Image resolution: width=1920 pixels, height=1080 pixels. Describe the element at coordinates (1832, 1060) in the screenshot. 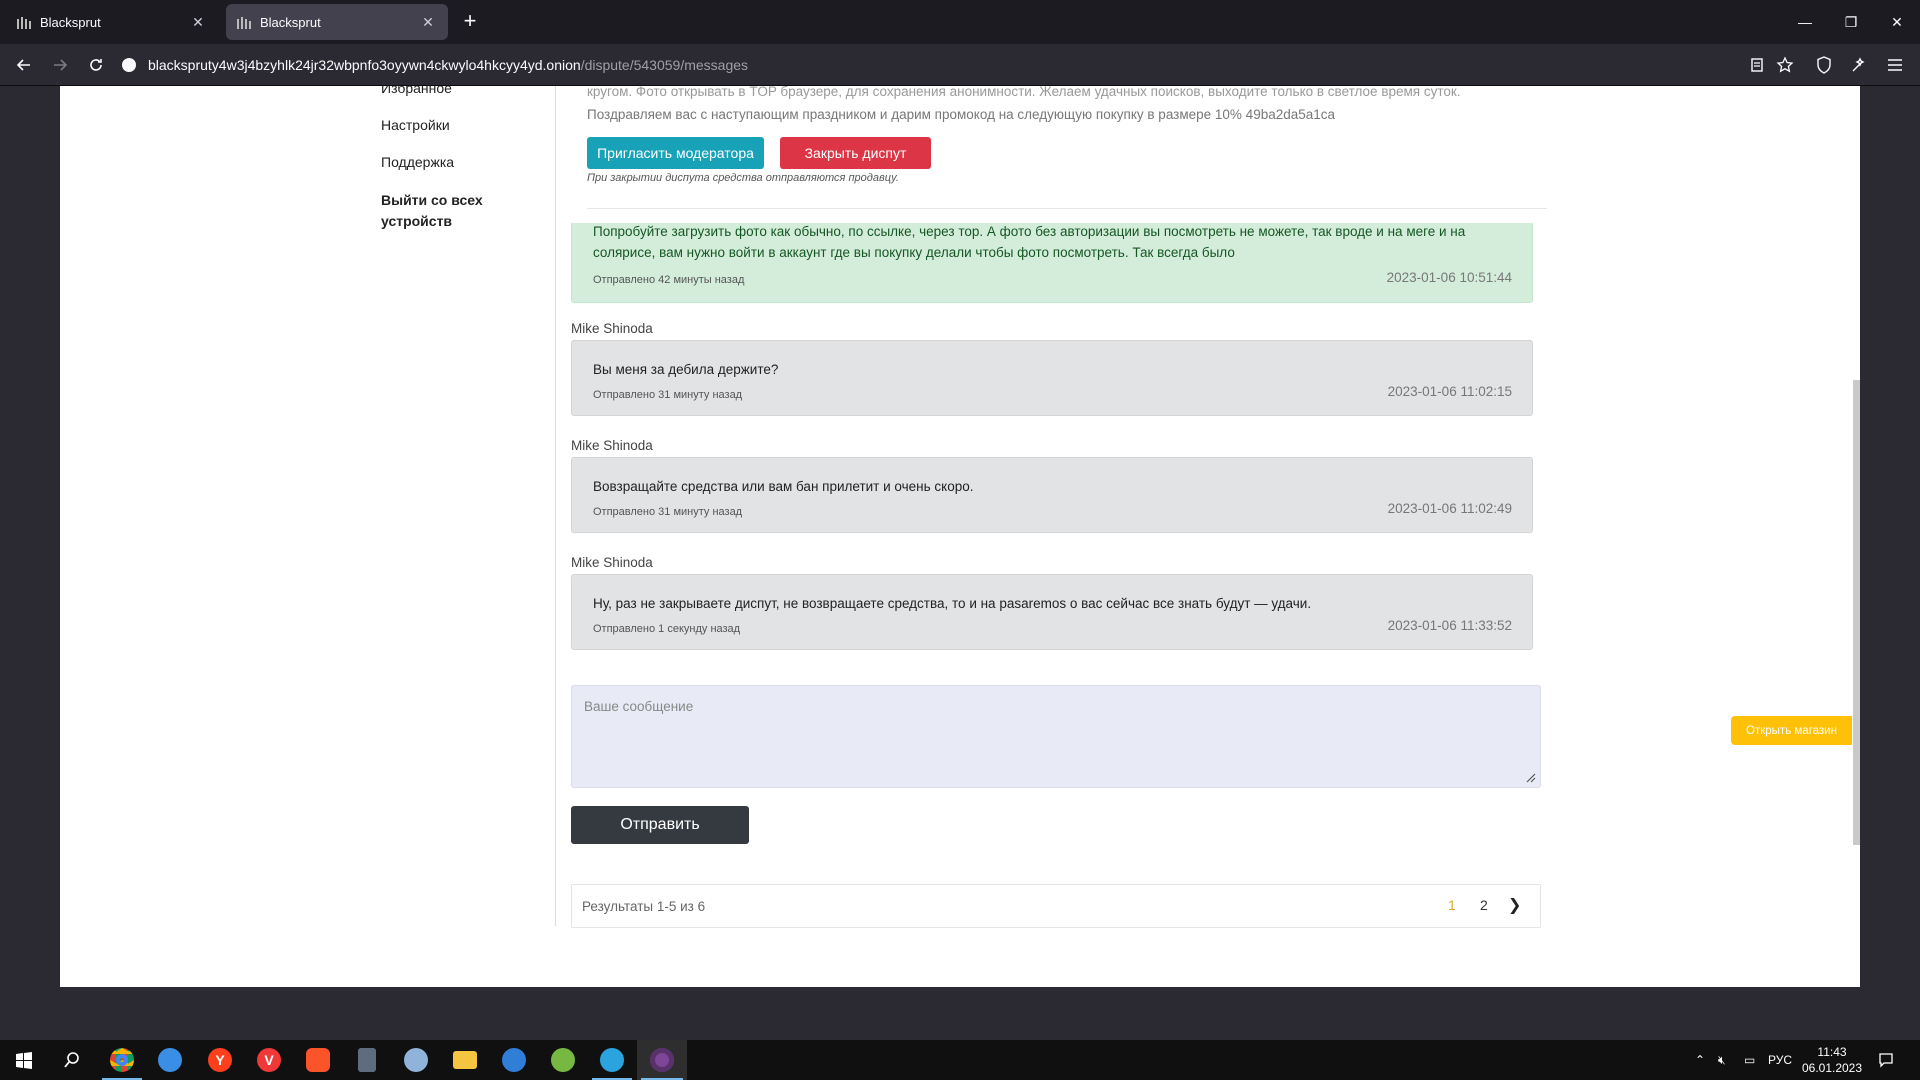

I see `taskbar-clock: 11:43 06.01.2023` at that location.